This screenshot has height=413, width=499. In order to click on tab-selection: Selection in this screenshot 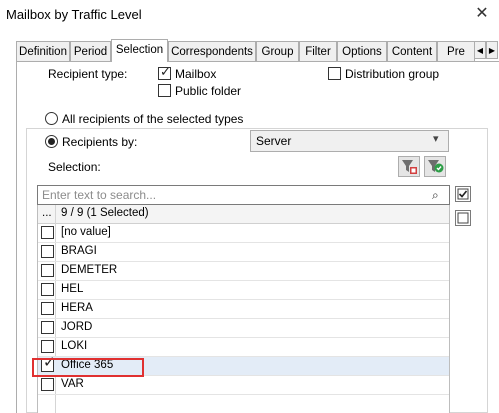, I will do `click(139, 50)`.